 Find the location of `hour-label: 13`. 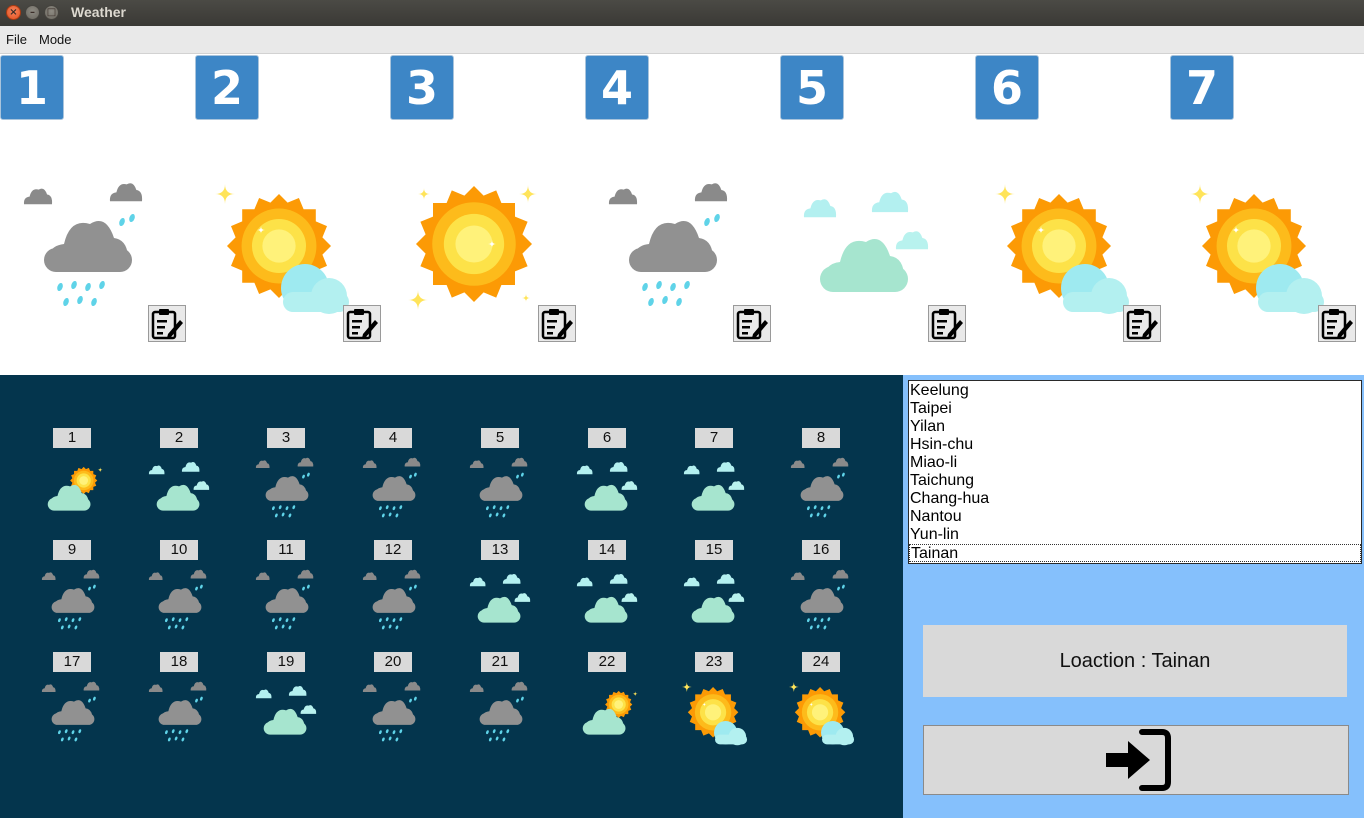

hour-label: 13 is located at coordinates (500, 550).